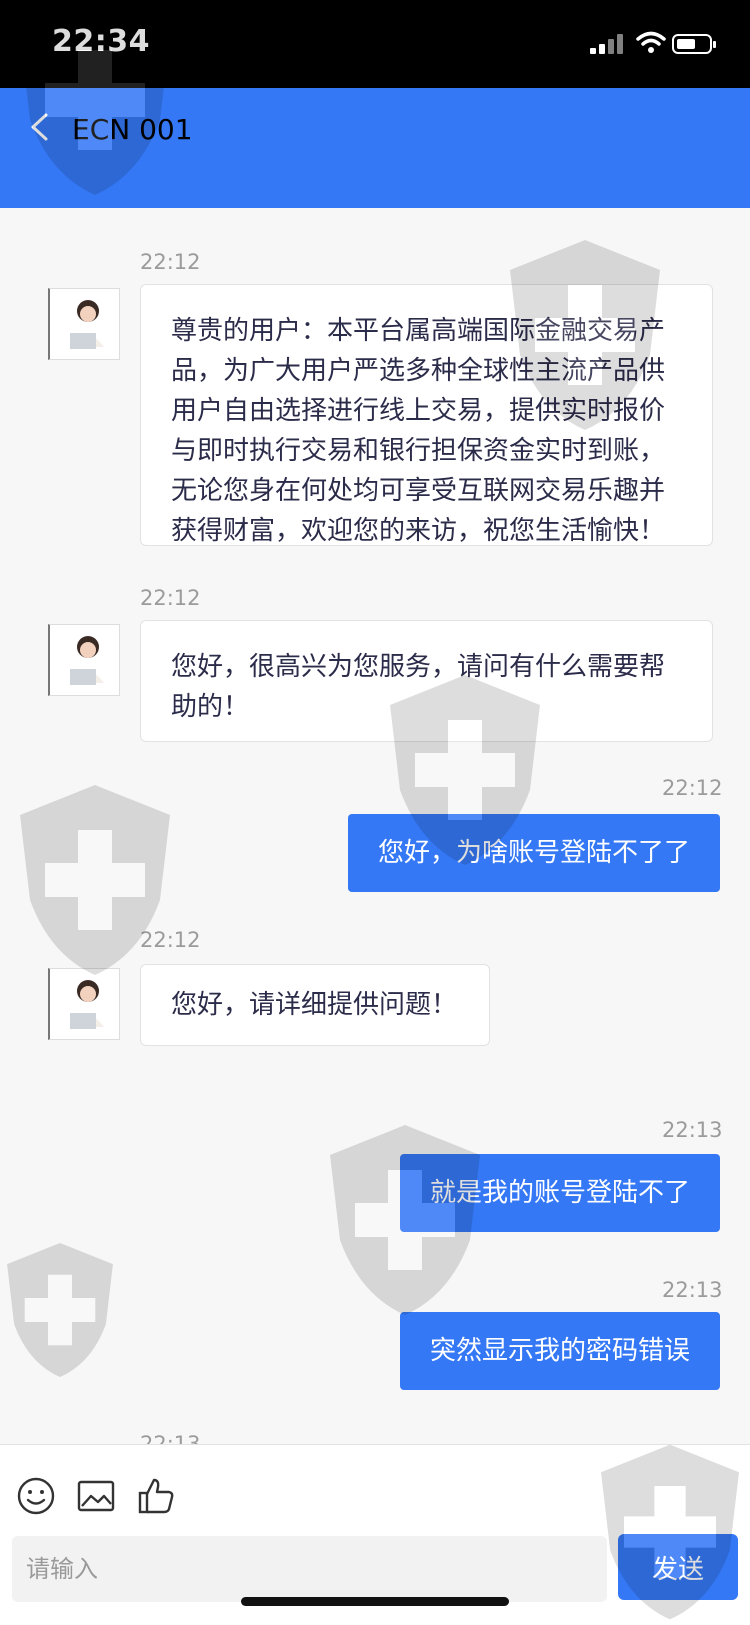 The width and height of the screenshot is (750, 1625). Describe the element at coordinates (607, 44) in the screenshot. I see `signal-icon` at that location.